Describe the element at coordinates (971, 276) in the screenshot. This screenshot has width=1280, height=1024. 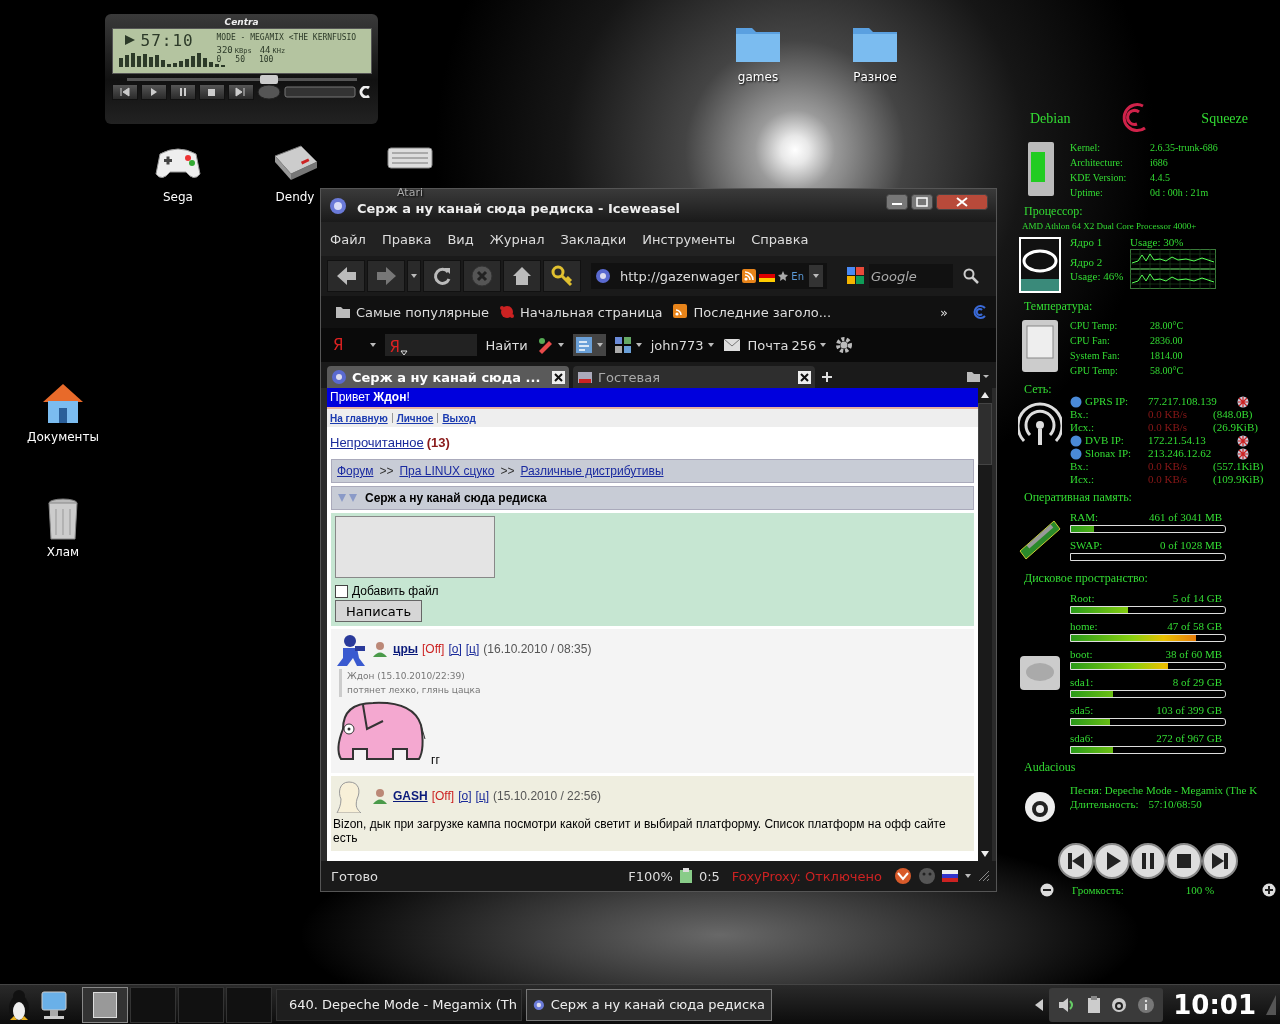
I see `search-icon` at that location.